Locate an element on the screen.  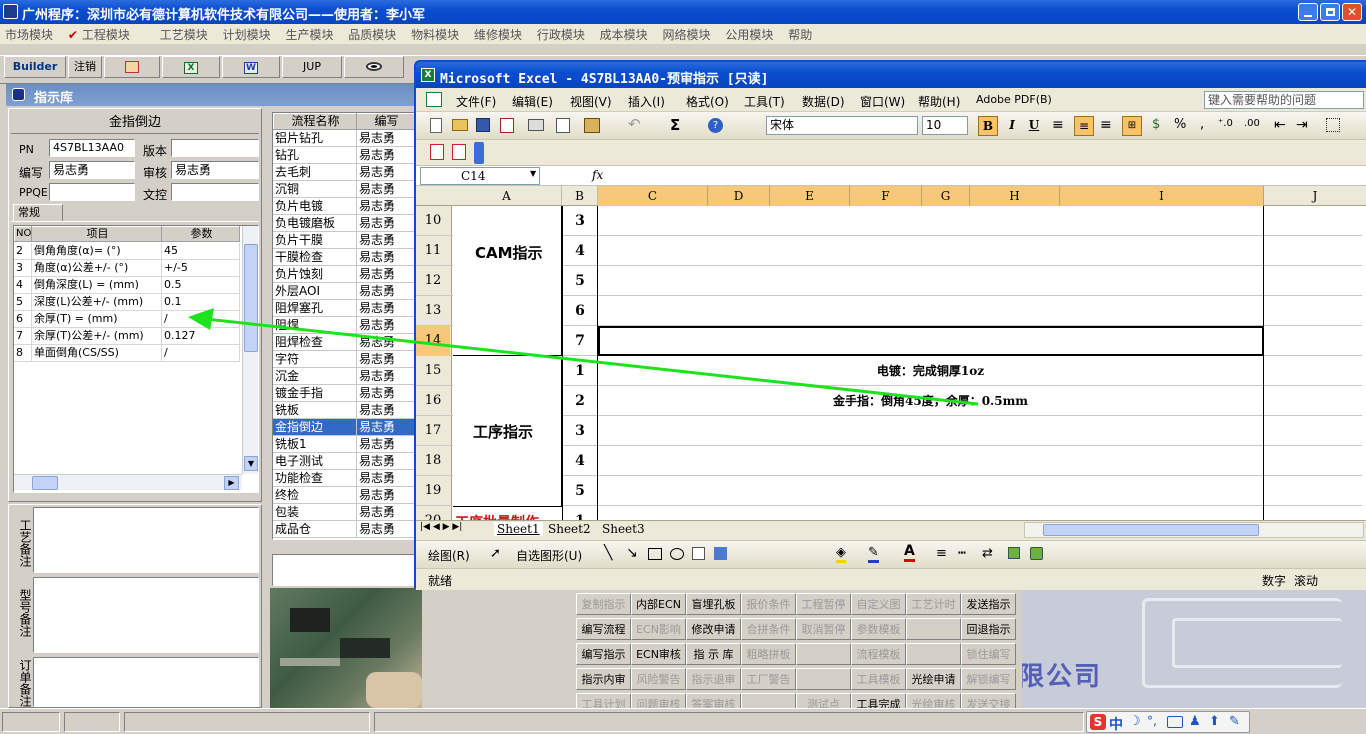
function-button: 光绘审核 is located at coordinates (933, 700).